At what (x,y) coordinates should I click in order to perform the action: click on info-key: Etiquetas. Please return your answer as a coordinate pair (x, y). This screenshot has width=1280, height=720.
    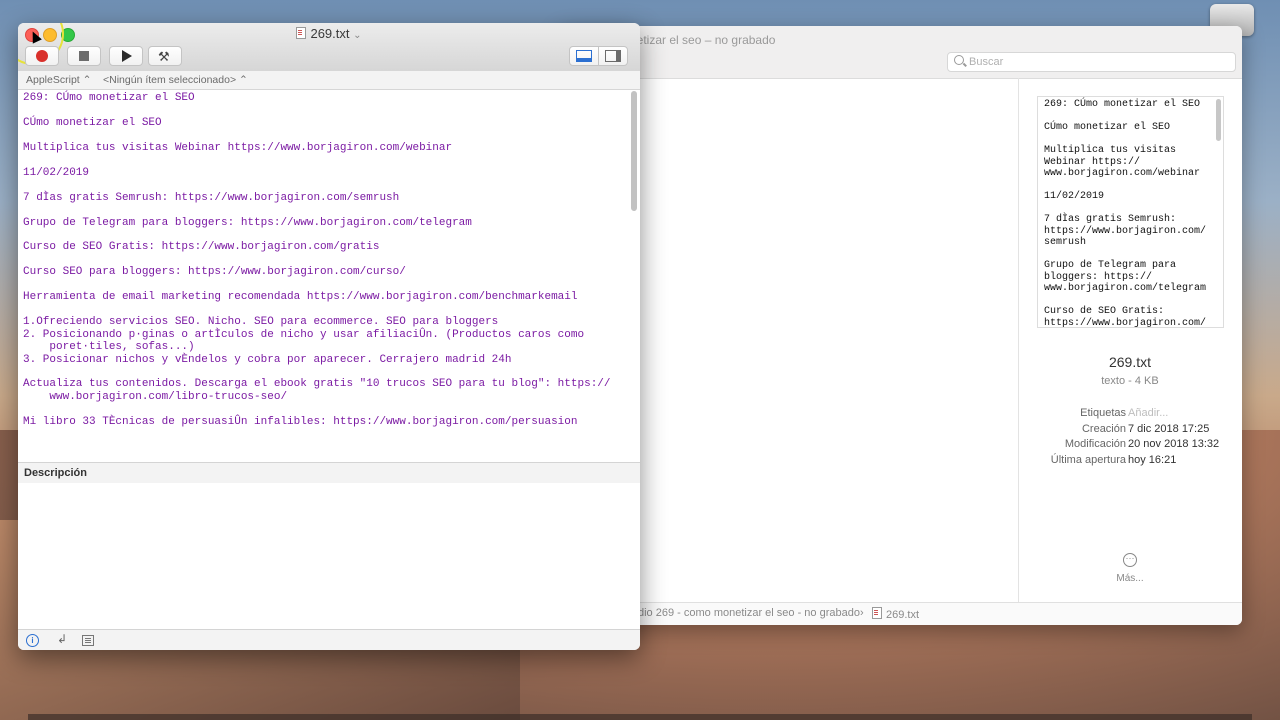
    Looking at the image, I should click on (1103, 413).